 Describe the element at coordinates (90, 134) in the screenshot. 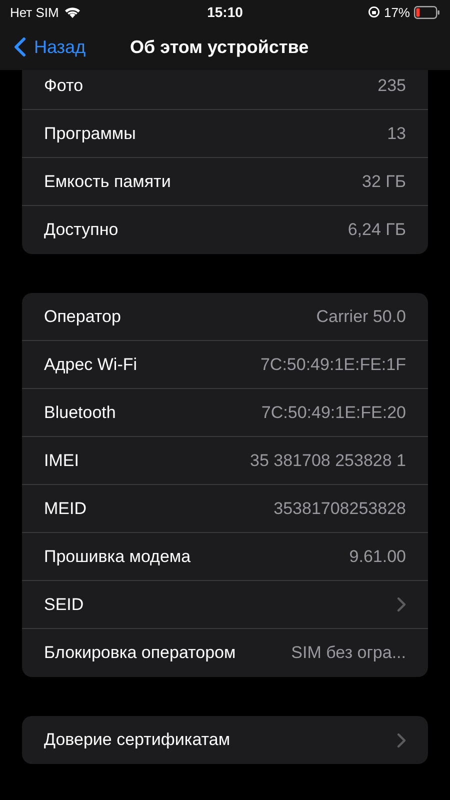

I see `row-label: Программы` at that location.